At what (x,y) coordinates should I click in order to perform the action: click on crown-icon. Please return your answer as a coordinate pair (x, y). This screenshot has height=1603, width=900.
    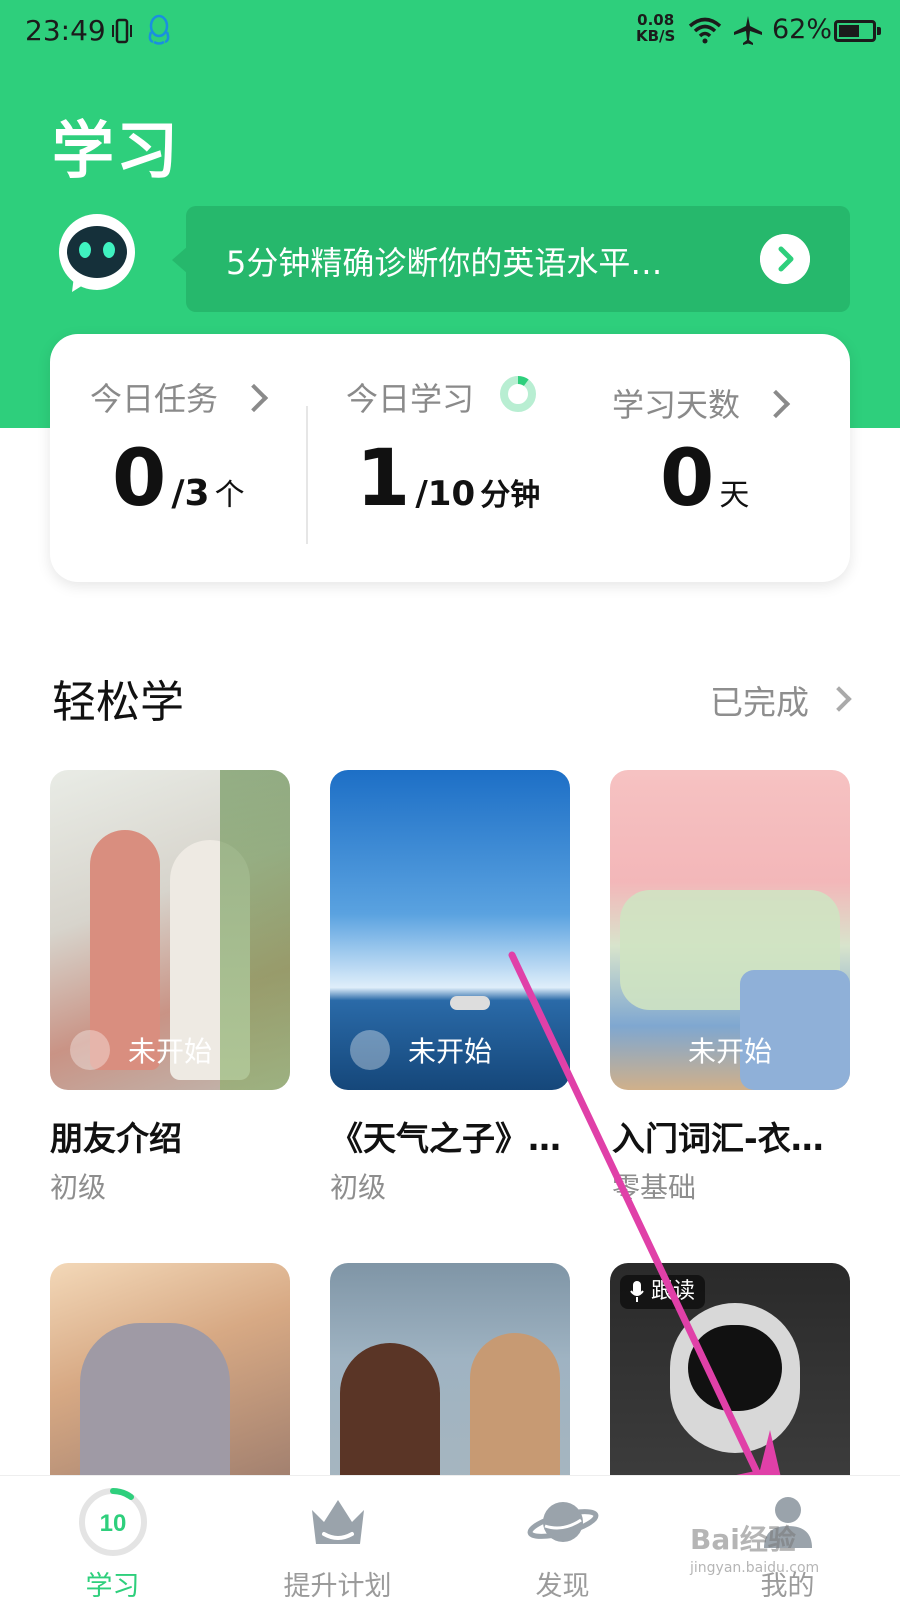
    Looking at the image, I should click on (338, 1522).